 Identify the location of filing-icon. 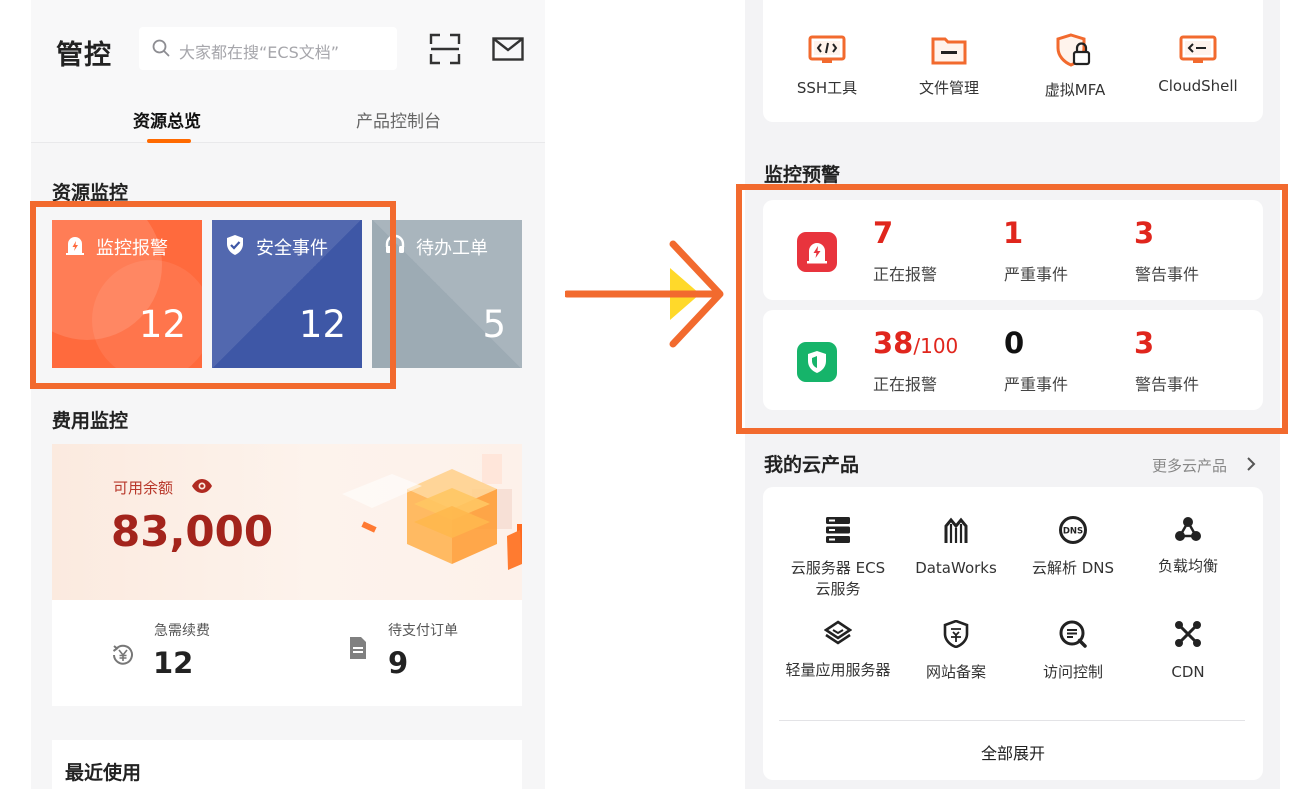
(956, 634).